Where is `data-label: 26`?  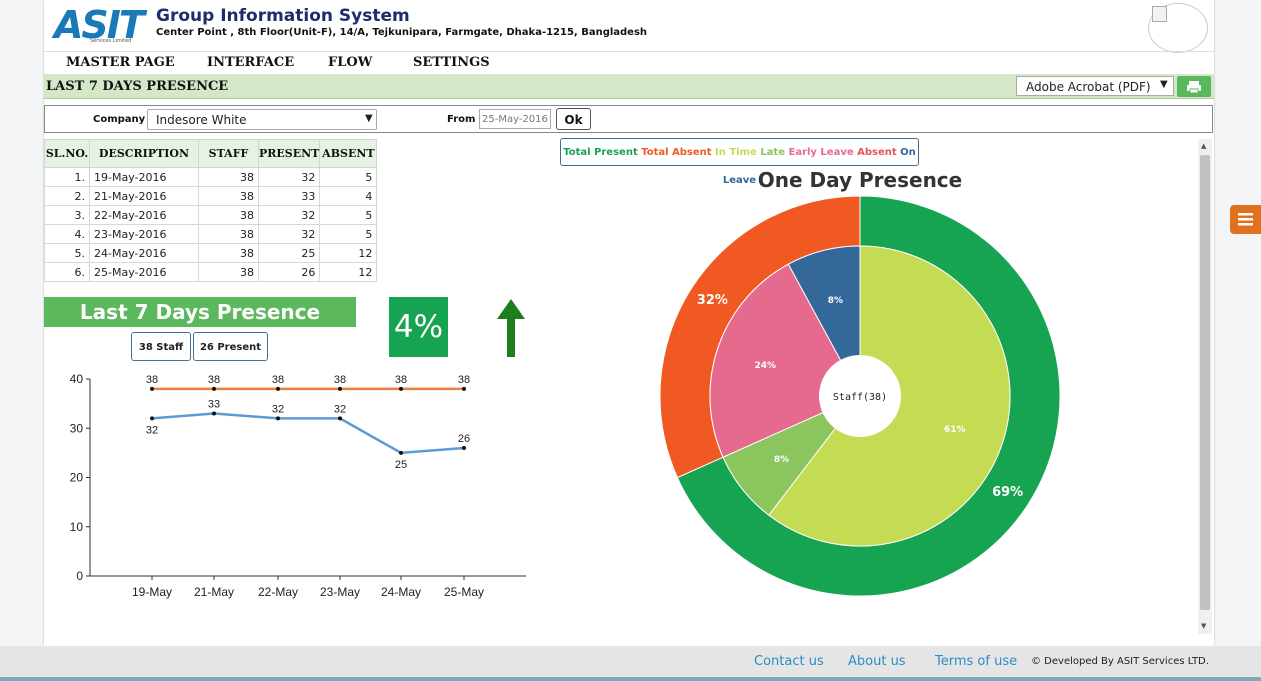 data-label: 26 is located at coordinates (464, 439).